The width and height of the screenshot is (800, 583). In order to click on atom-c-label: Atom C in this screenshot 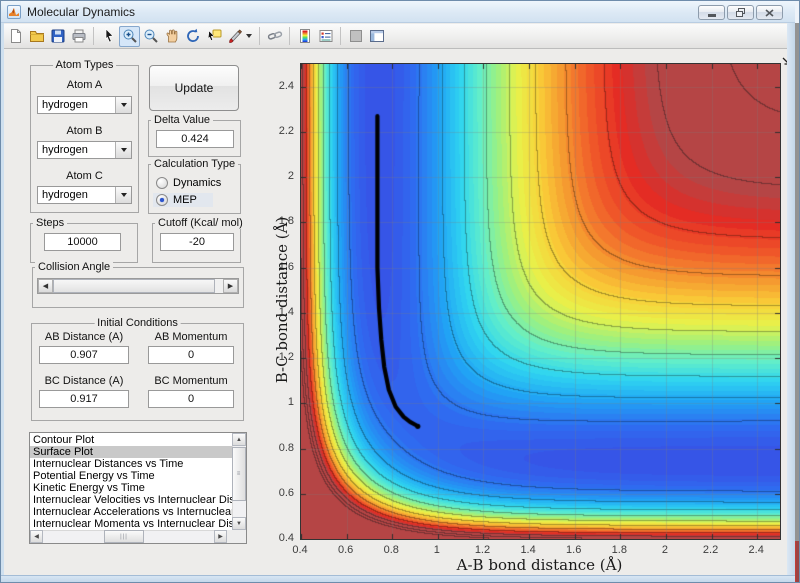, I will do `click(84, 176)`.